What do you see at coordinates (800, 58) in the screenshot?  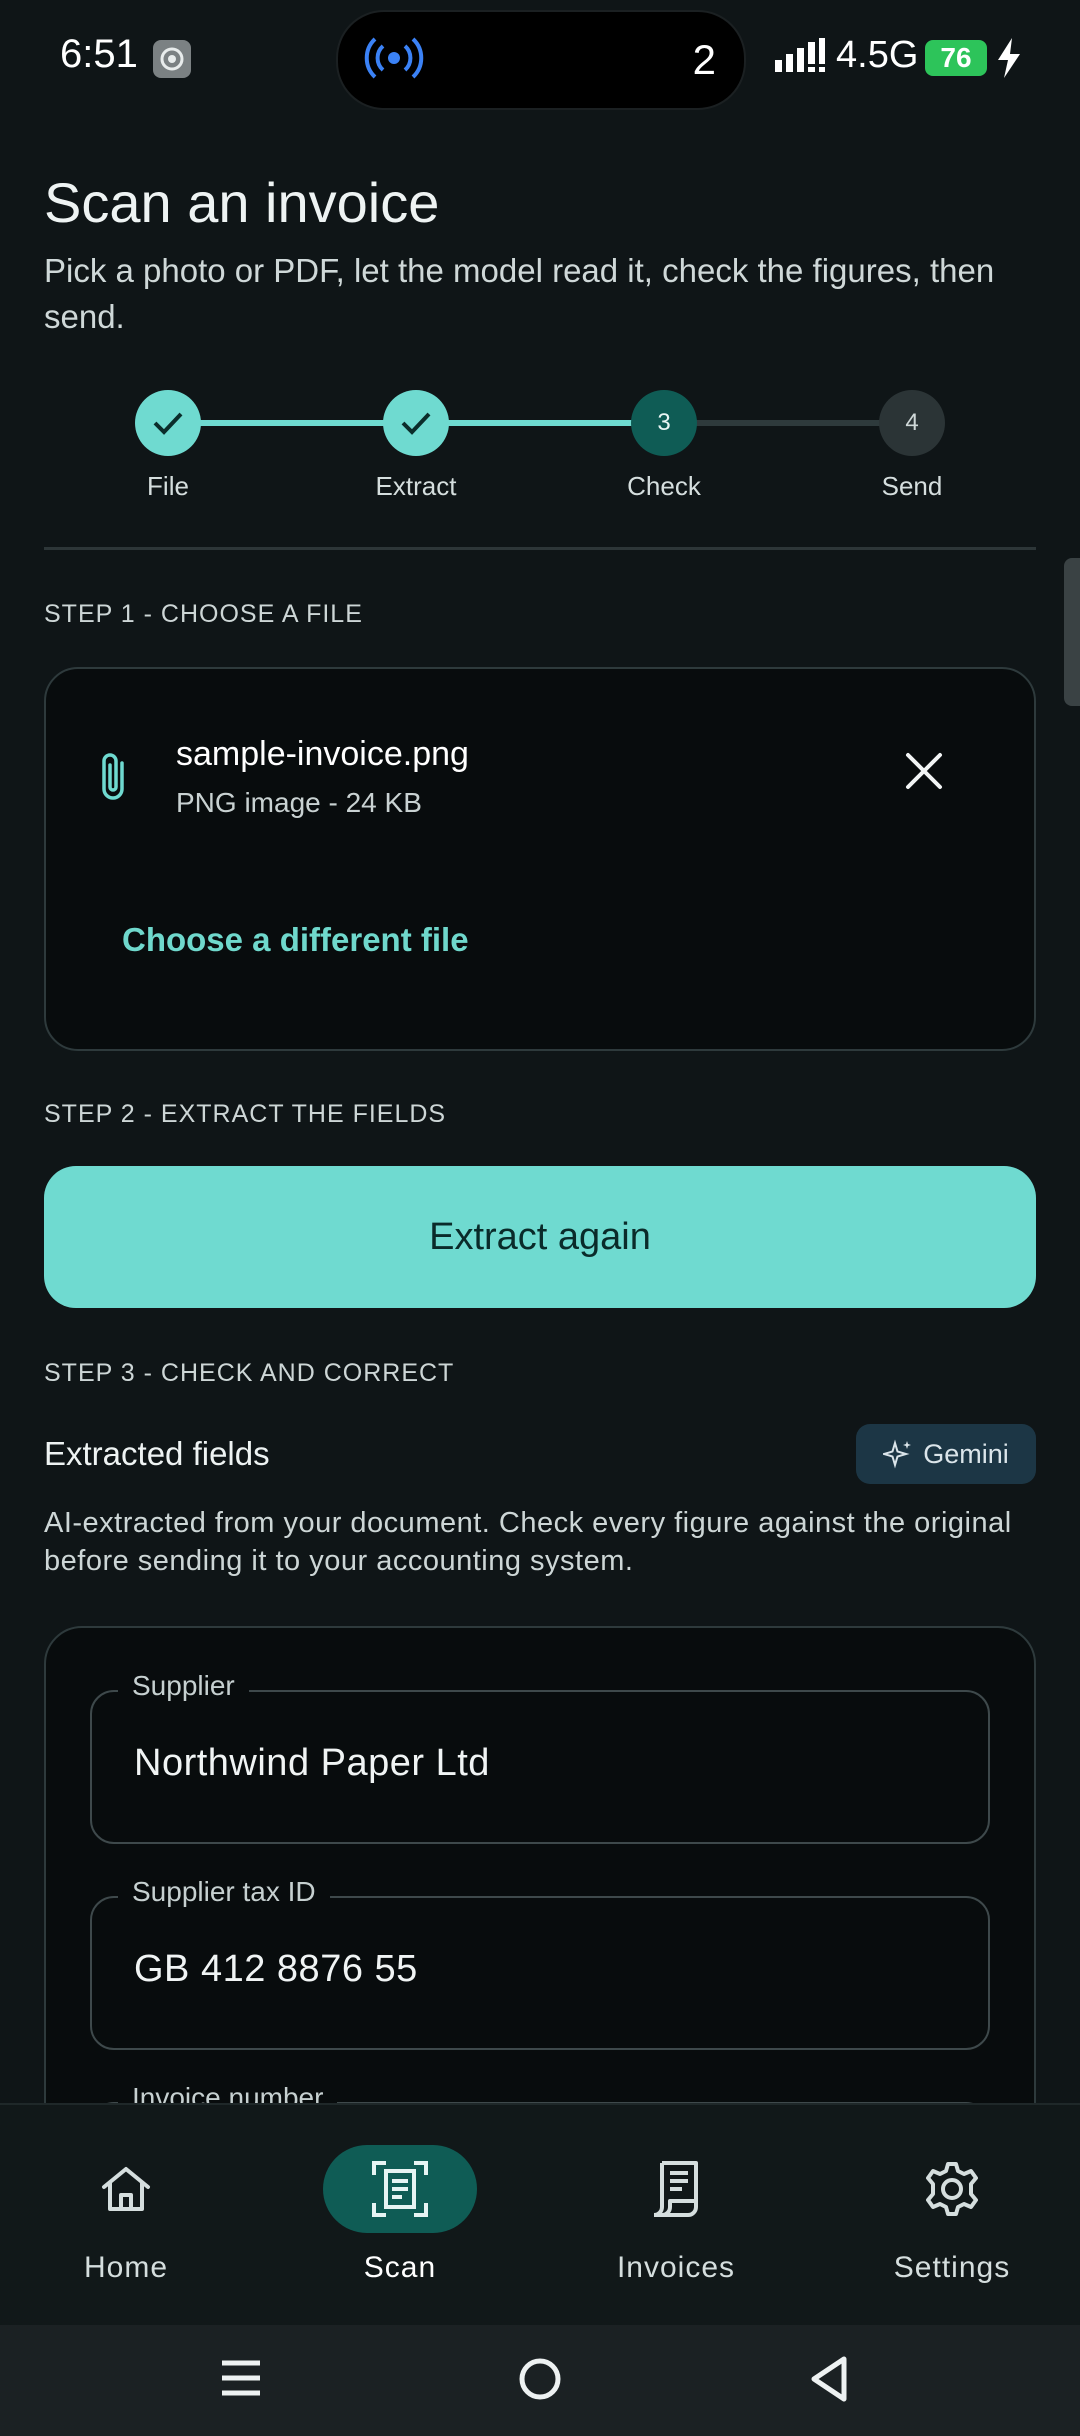 I see `signal-icon` at bounding box center [800, 58].